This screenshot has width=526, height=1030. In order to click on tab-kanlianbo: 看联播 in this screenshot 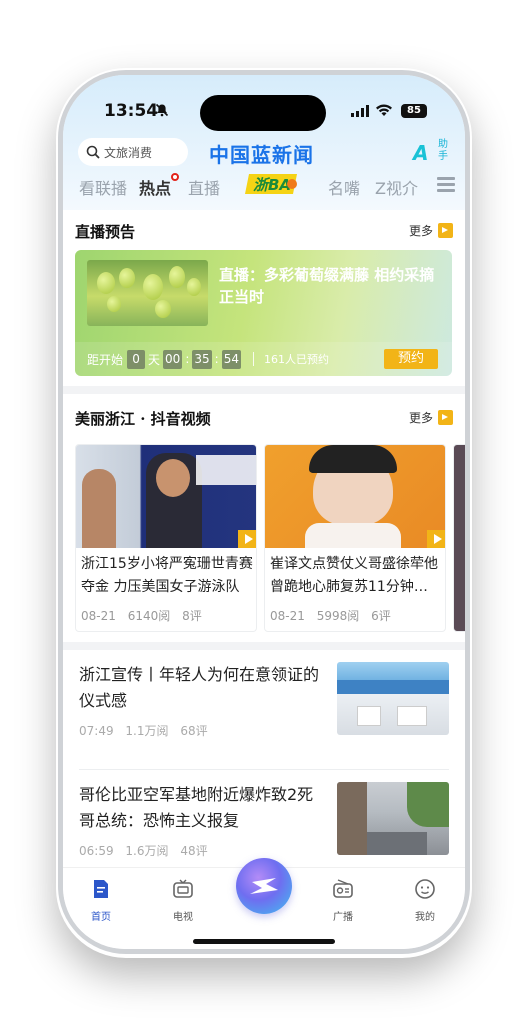, I will do `click(103, 187)`.